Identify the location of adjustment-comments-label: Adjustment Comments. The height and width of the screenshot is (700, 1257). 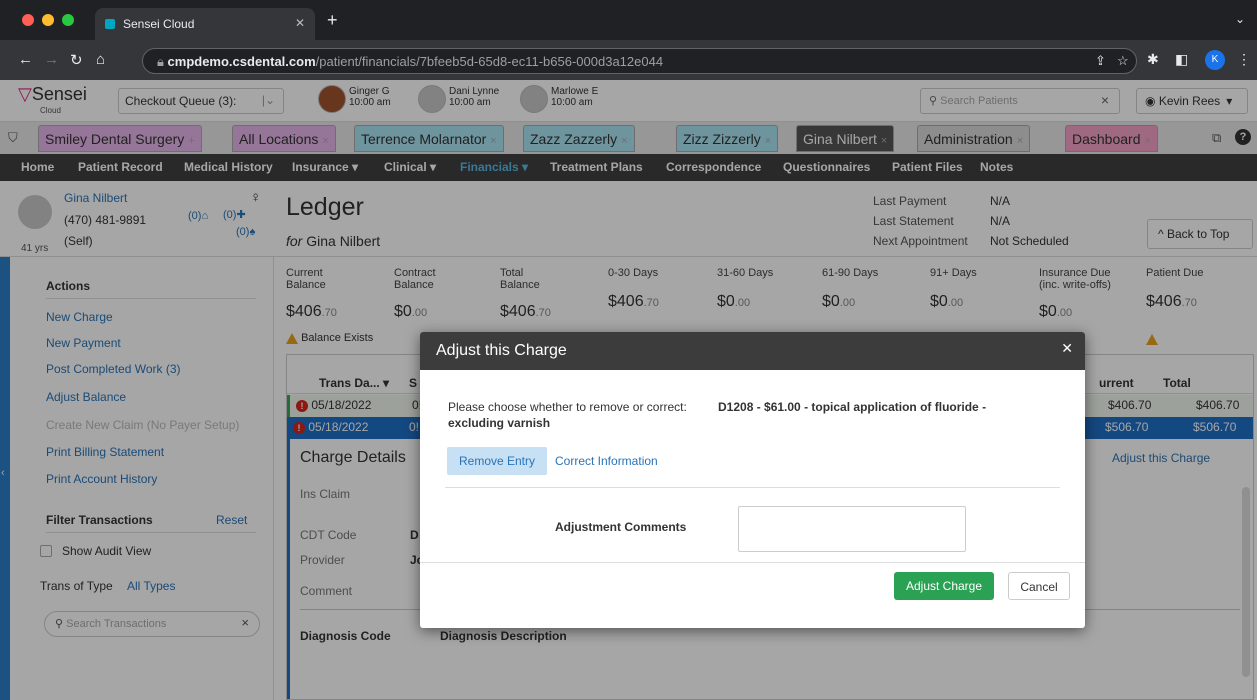
(621, 527).